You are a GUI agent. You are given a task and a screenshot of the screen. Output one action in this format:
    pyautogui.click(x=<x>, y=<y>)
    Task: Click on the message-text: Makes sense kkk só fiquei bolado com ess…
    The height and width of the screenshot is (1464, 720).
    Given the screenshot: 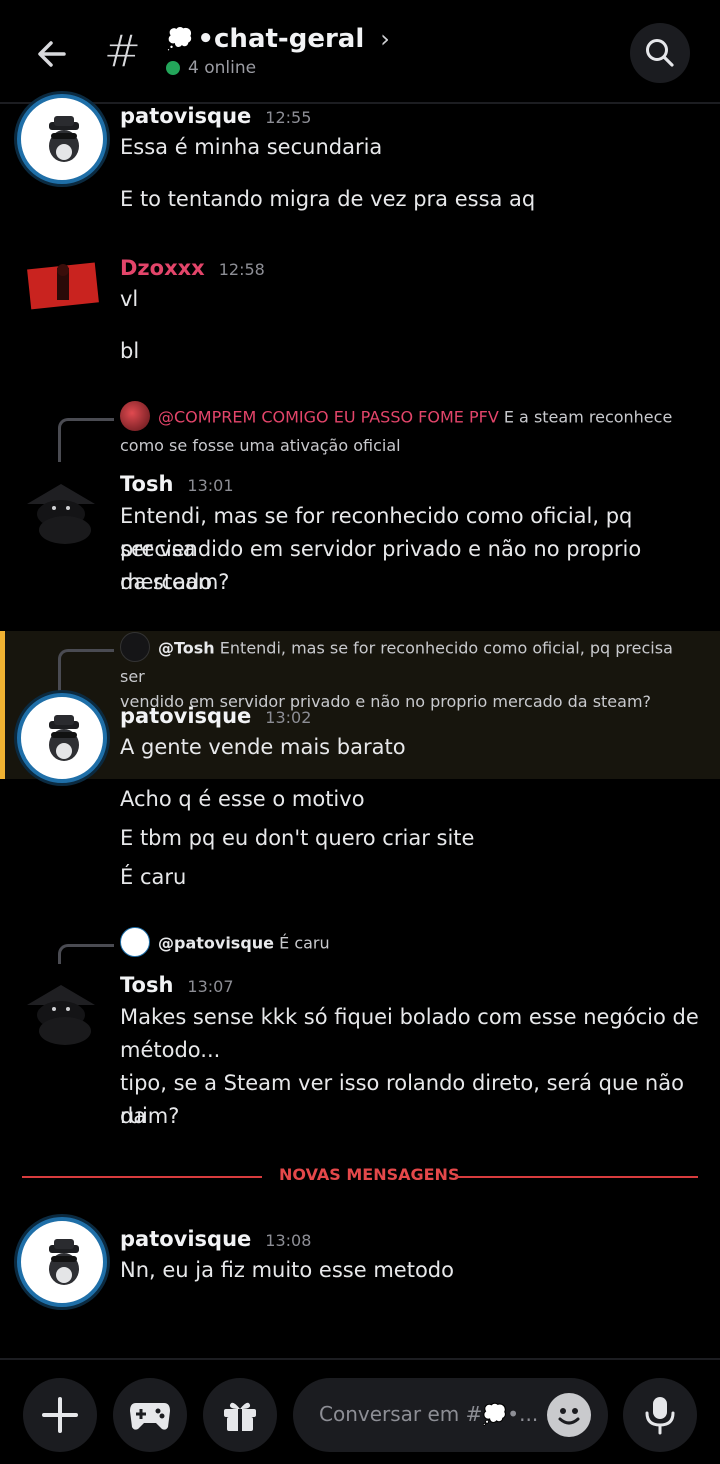 What is the action you would take?
    pyautogui.click(x=409, y=1017)
    